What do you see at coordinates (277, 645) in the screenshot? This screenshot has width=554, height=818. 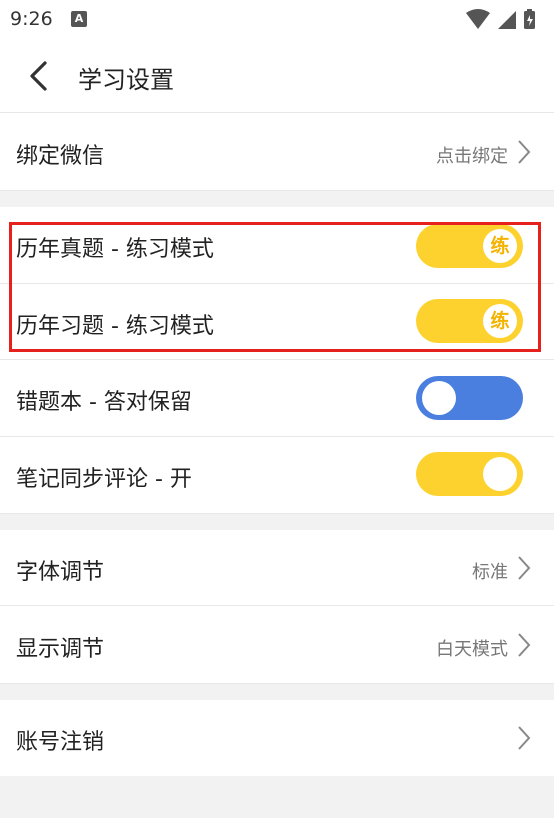 I see `row-display-adjust: 显示调节 白天模式` at bounding box center [277, 645].